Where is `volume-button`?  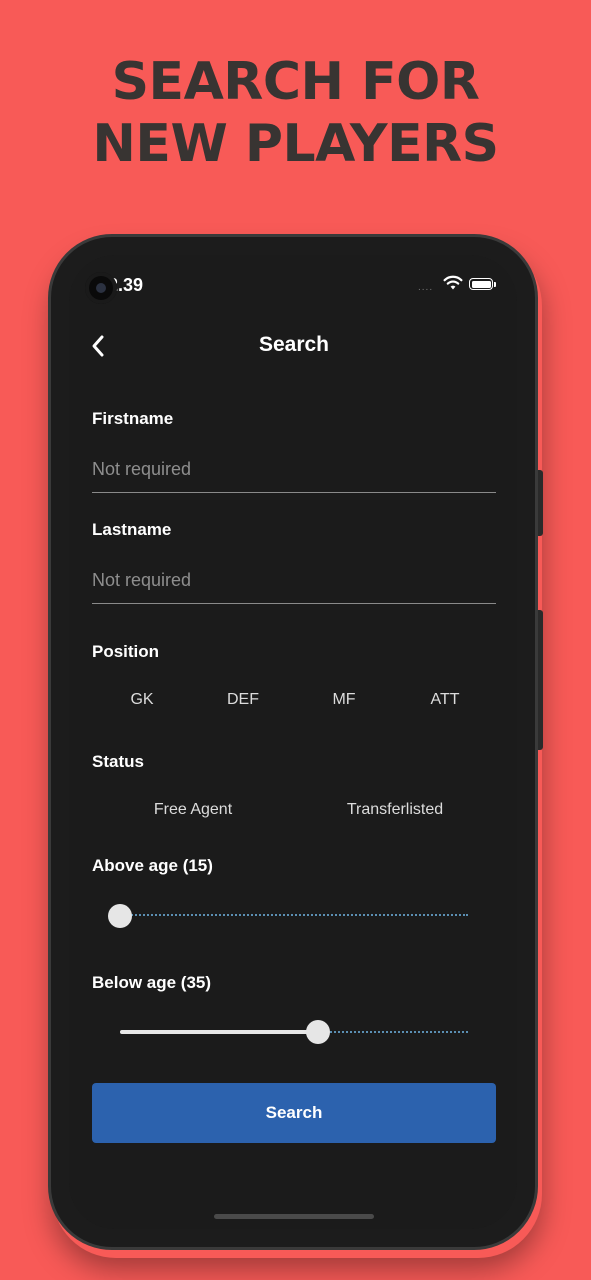 volume-button is located at coordinates (540, 503).